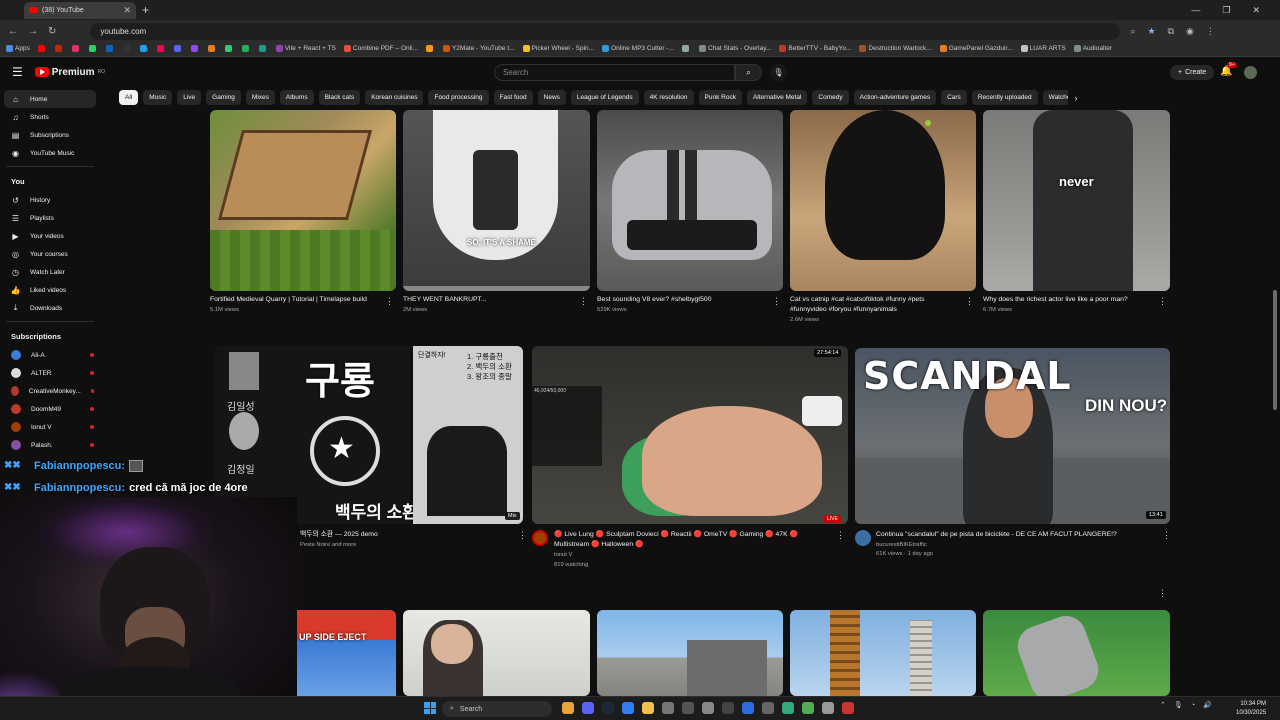 This screenshot has height=720, width=1280. I want to click on mic-icon: 🎙, so click(1178, 705).